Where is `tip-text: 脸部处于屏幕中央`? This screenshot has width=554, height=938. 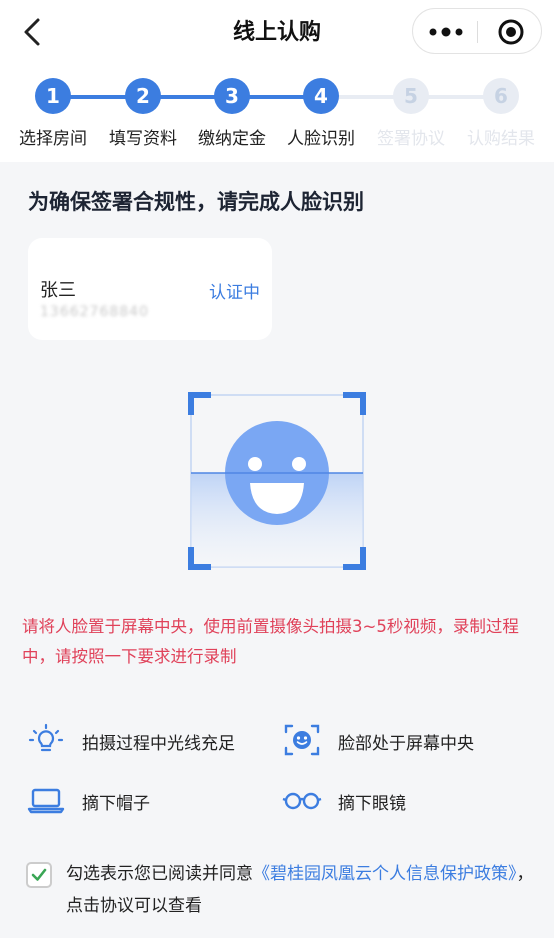 tip-text: 脸部处于屏幕中央 is located at coordinates (406, 744).